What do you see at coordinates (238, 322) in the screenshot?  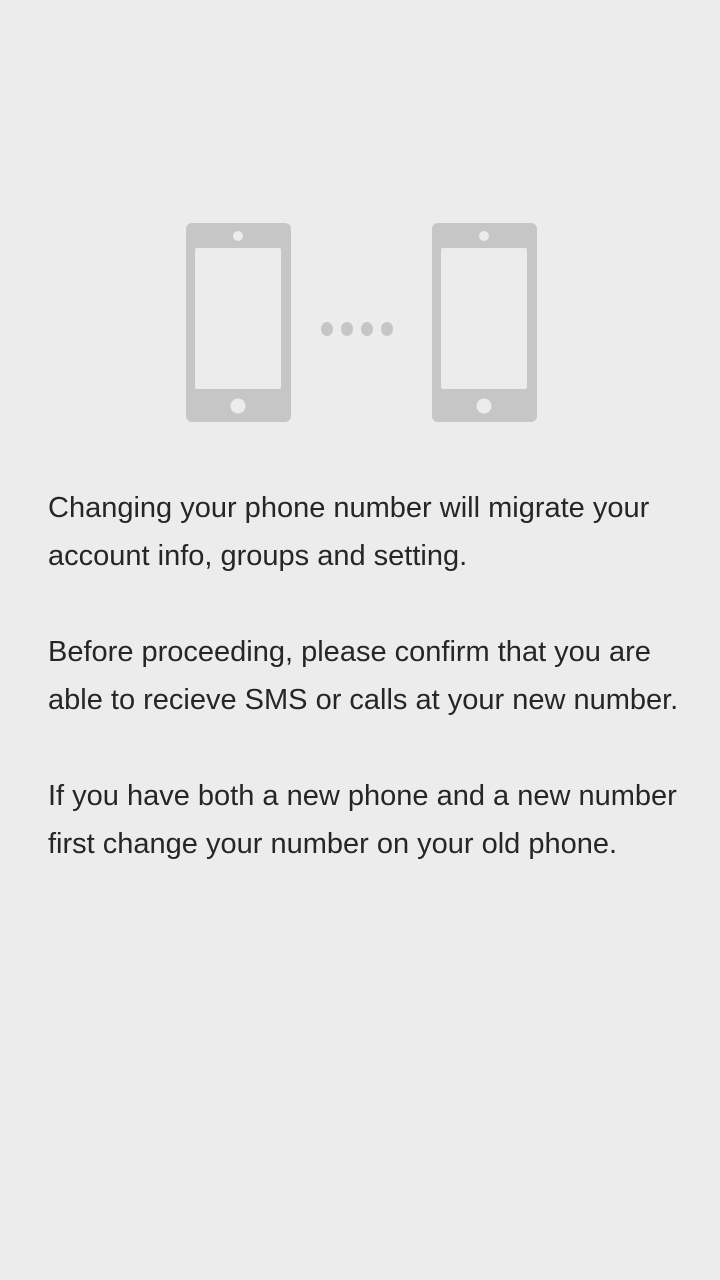 I see `old-phone-icon` at bounding box center [238, 322].